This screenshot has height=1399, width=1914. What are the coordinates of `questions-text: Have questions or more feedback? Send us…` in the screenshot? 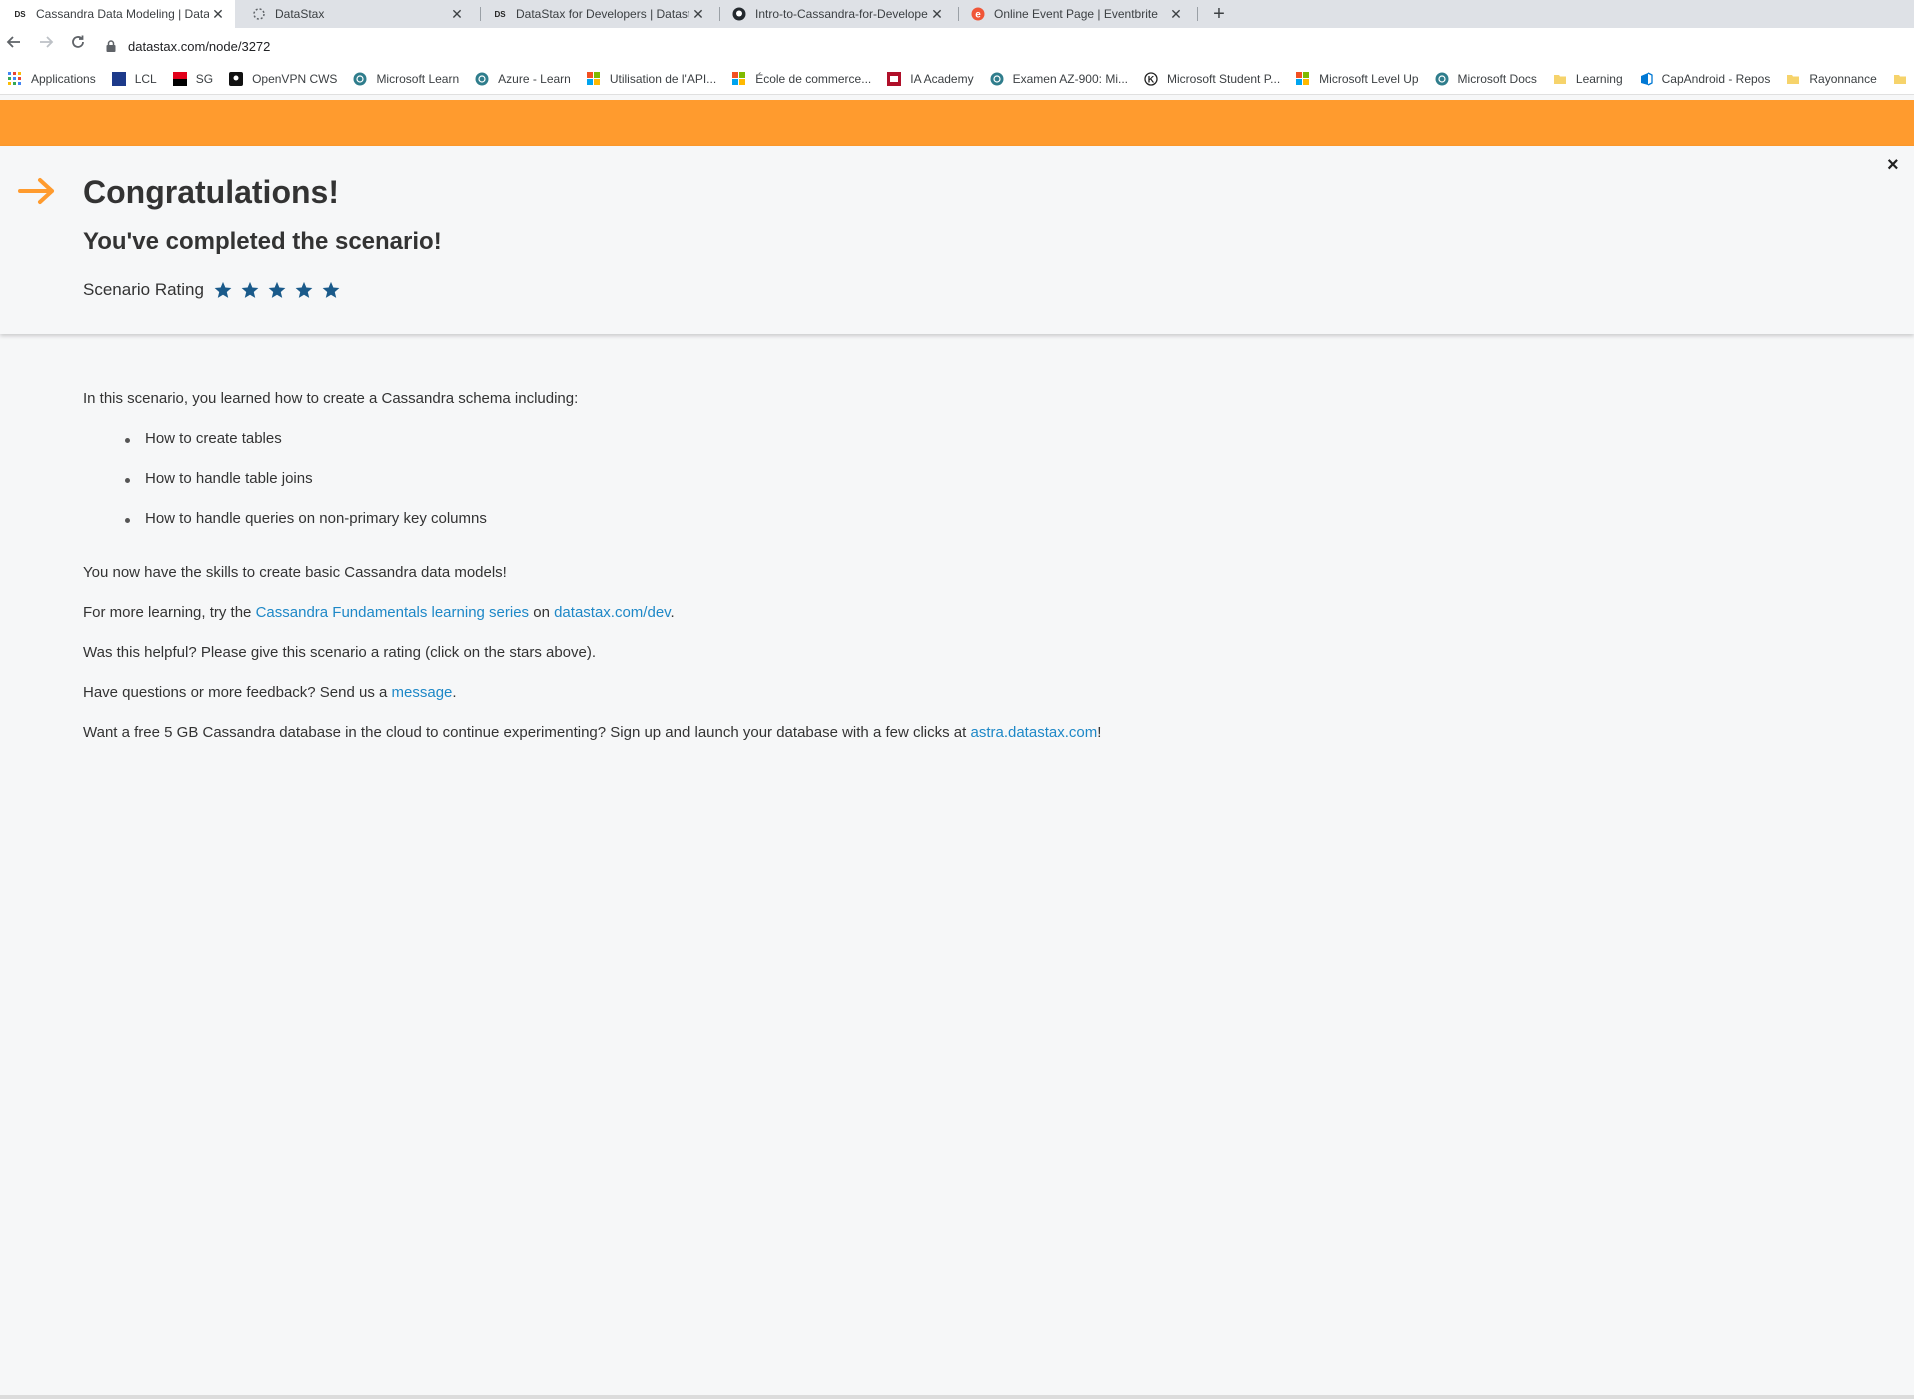 It's located at (270, 692).